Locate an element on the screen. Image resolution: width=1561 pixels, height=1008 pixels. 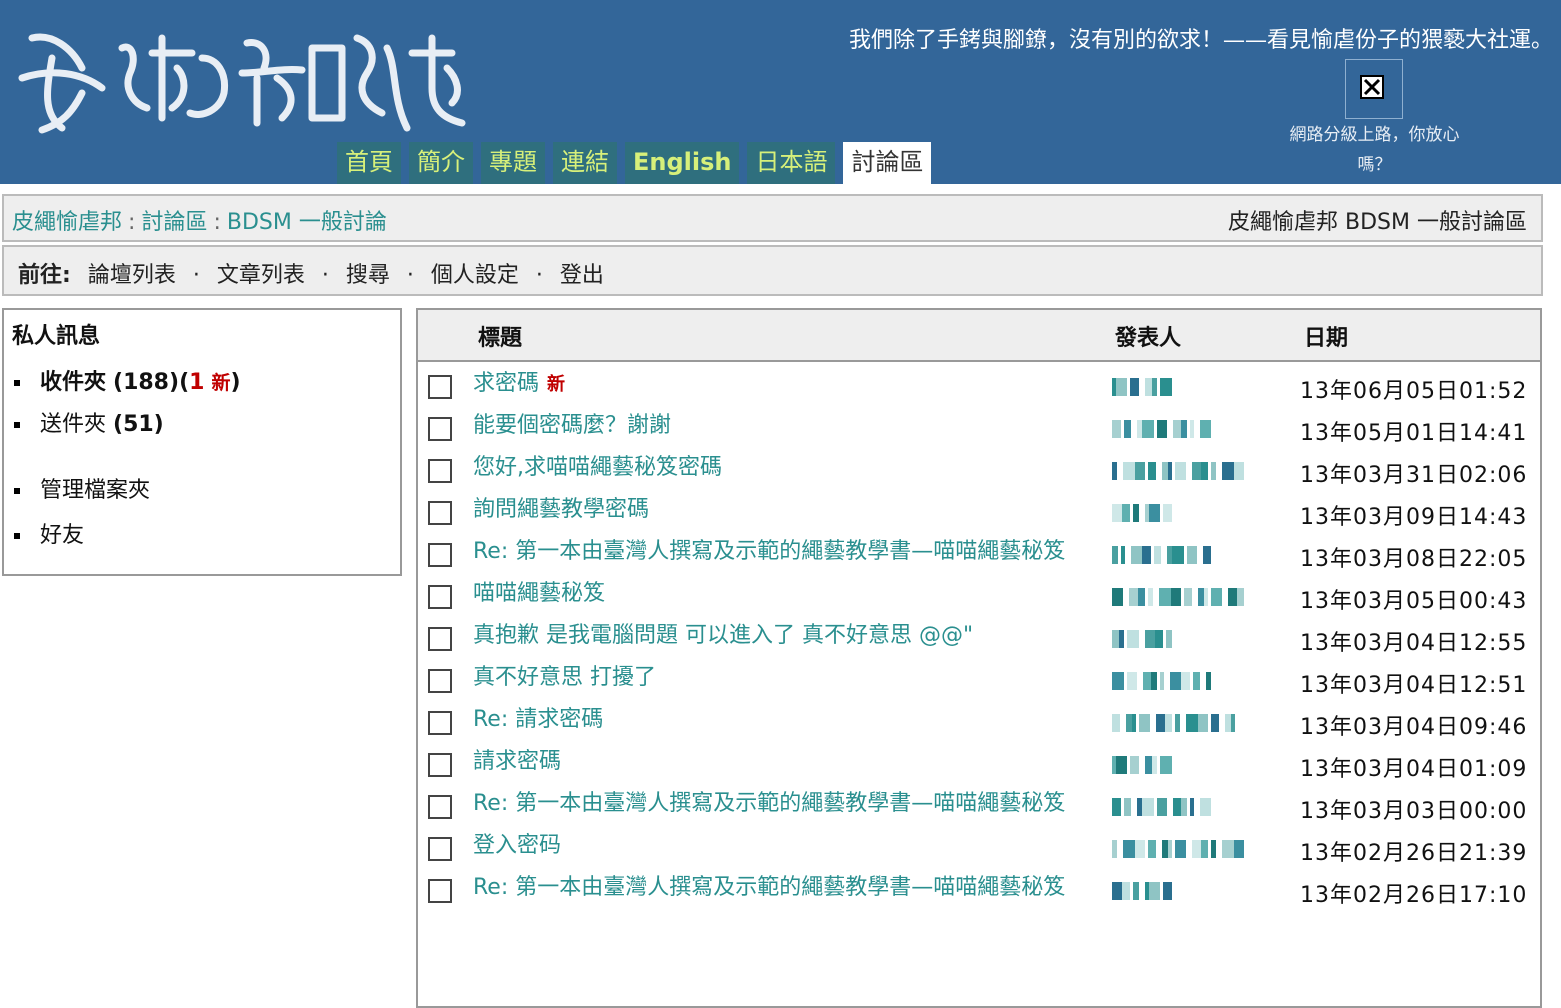
goto-bar: 前往: 論壇列表 · 文章列表 · 搜尋 · 個人設定 · 登出 is located at coordinates (772, 270).